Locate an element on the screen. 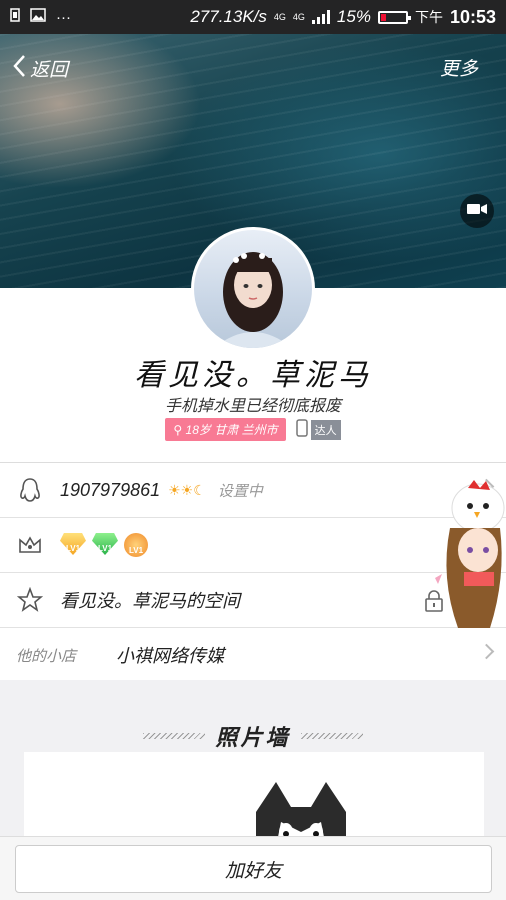 This screenshot has height=900, width=506. shop-value: 小祺网络传媒 is located at coordinates (170, 656).